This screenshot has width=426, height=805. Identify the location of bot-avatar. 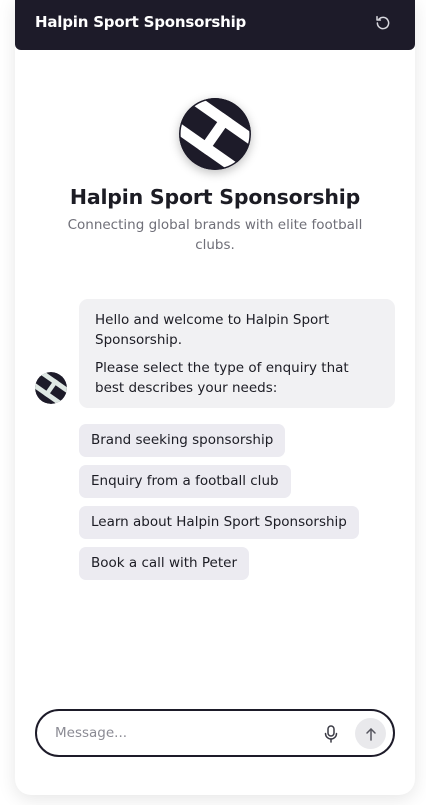
(51, 388).